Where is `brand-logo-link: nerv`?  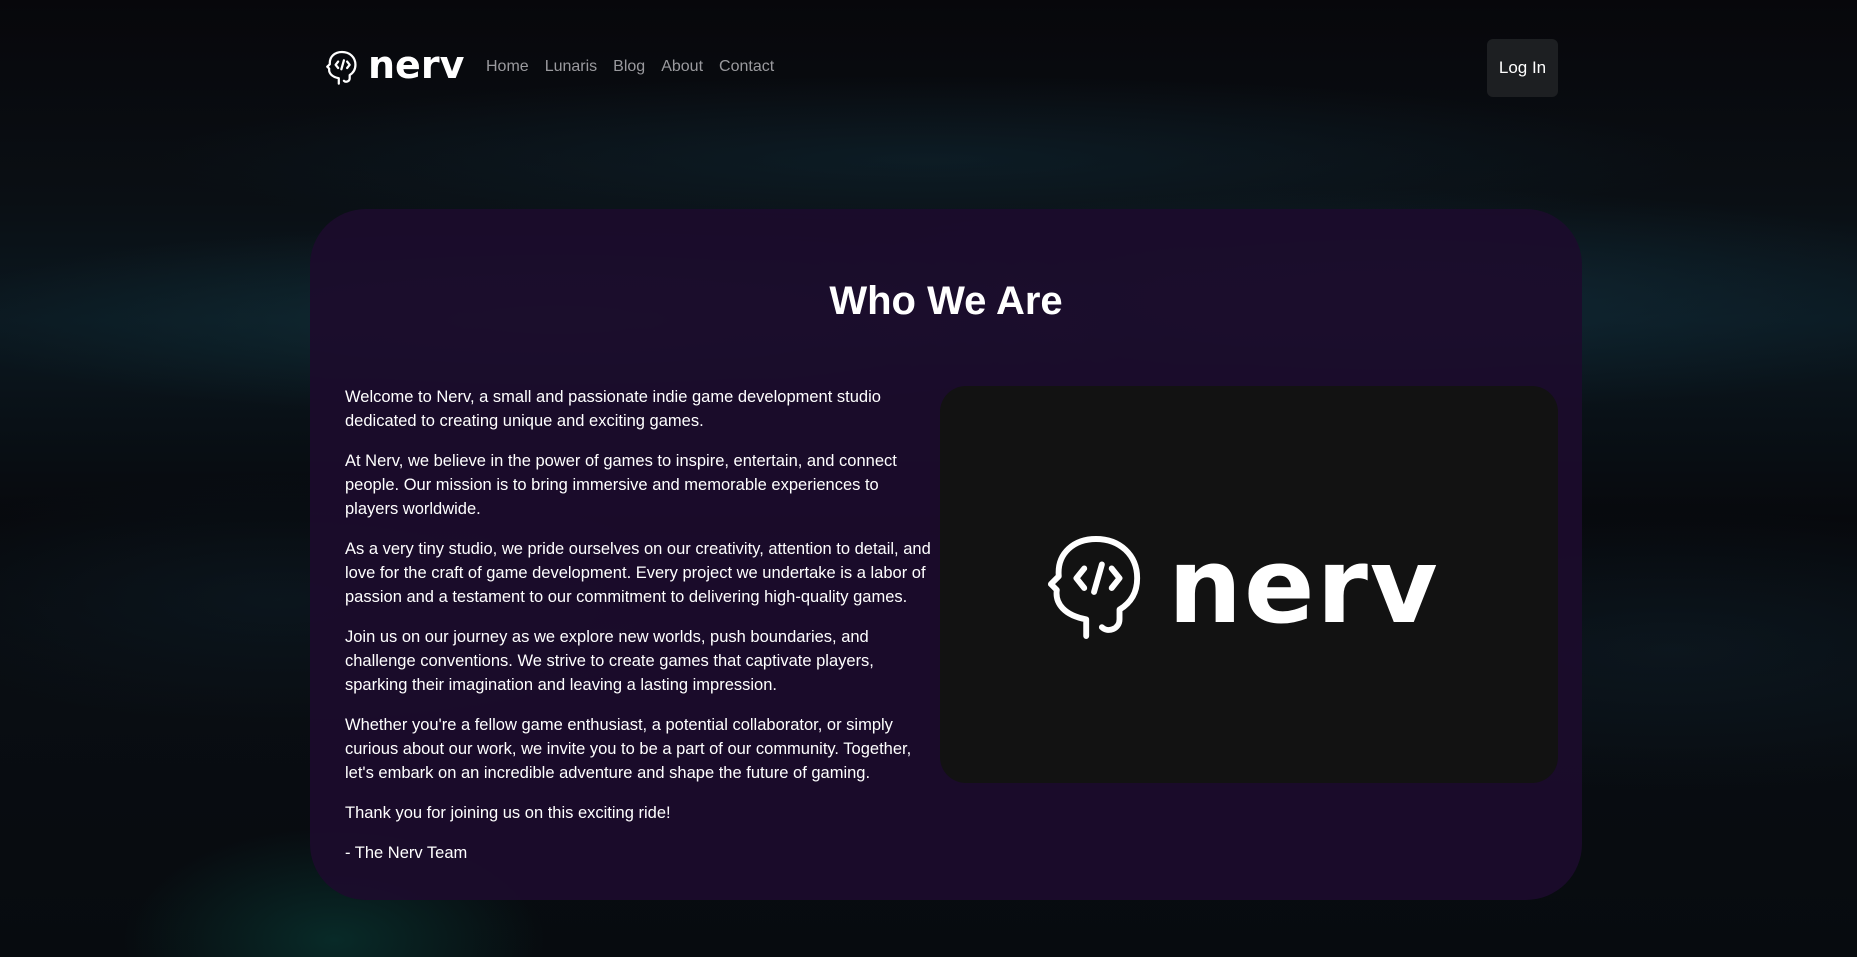
brand-logo-link: nerv is located at coordinates (395, 68).